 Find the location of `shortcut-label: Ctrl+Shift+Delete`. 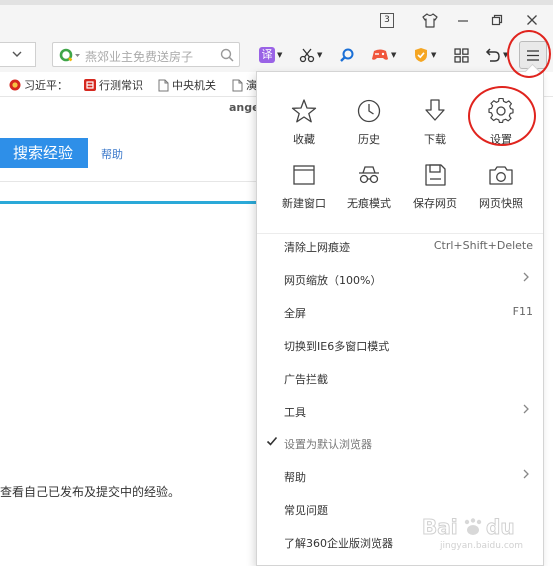

shortcut-label: Ctrl+Shift+Delete is located at coordinates (483, 245).